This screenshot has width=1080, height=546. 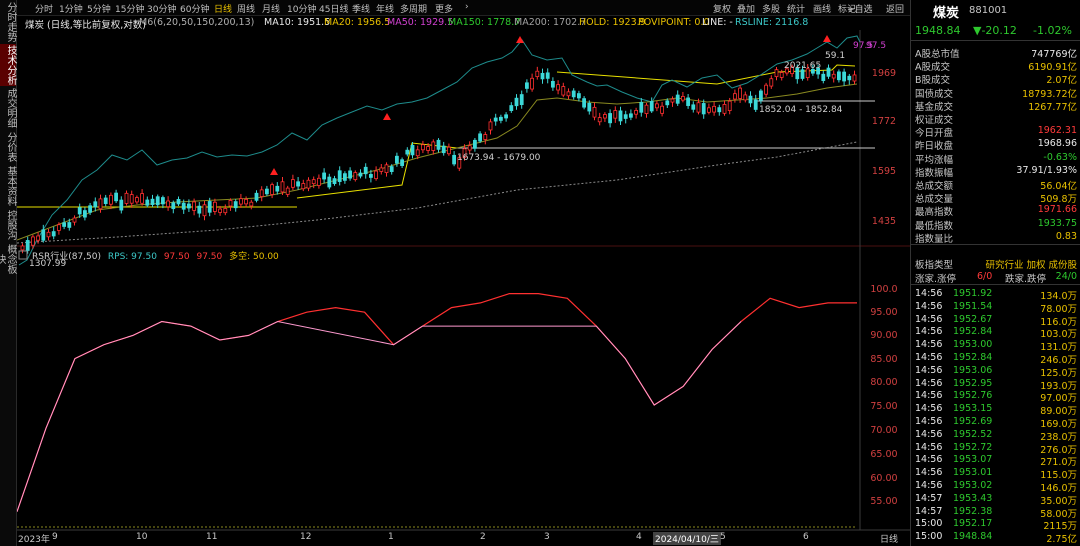 What do you see at coordinates (444, 8) in the screenshot?
I see `period-more: 更多` at bounding box center [444, 8].